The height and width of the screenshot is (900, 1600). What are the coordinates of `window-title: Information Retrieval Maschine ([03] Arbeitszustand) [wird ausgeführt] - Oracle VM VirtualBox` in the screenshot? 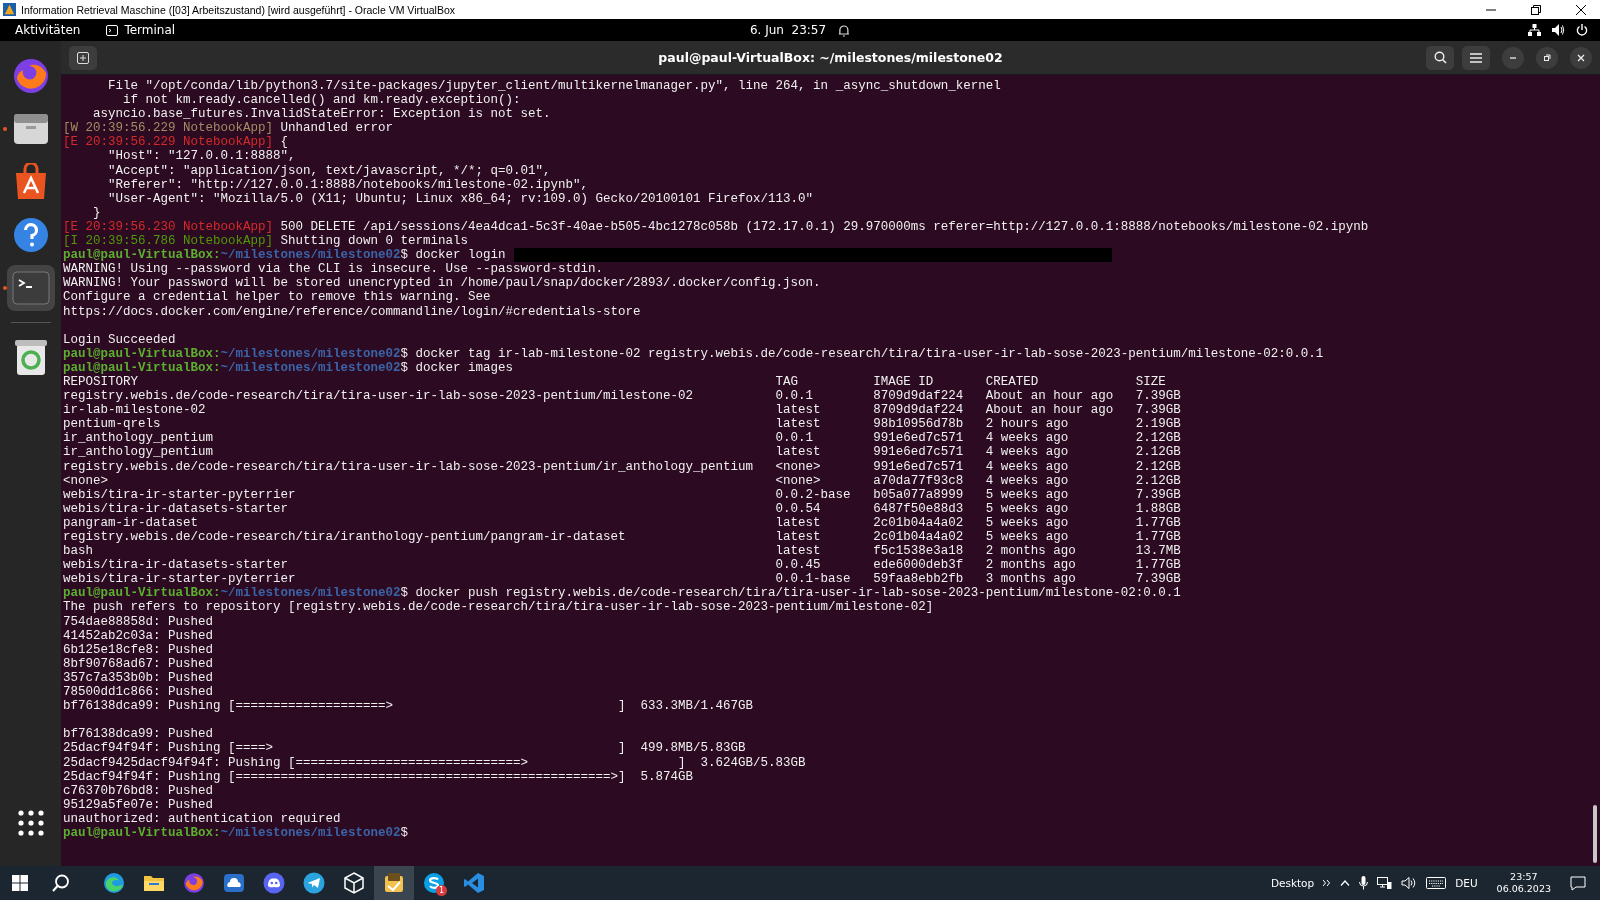 It's located at (238, 9).